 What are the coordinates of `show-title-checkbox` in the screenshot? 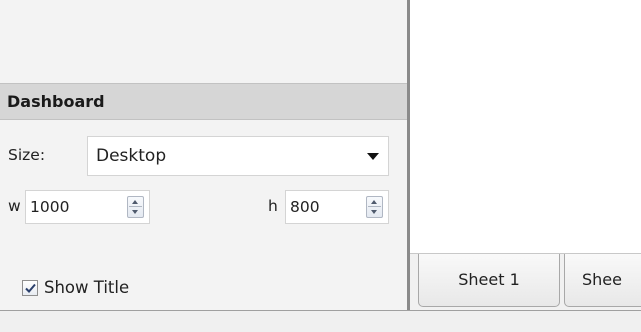 It's located at (30, 288).